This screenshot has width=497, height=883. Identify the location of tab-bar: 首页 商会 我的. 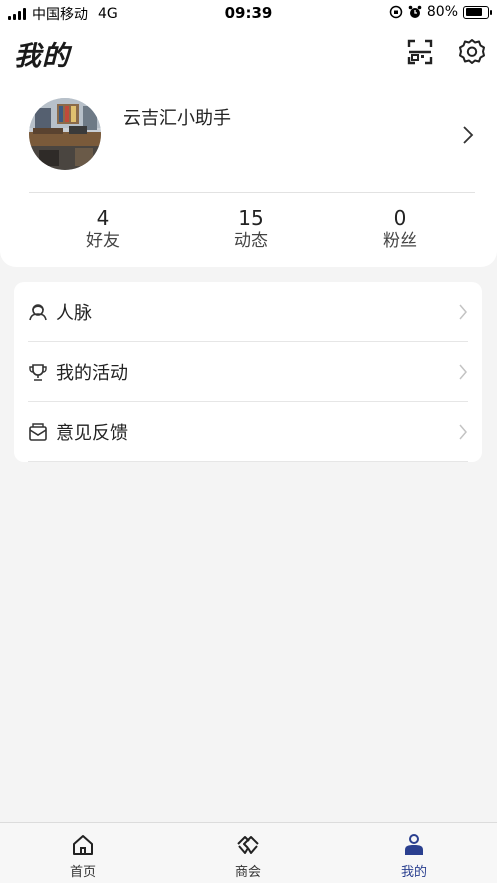
(248, 852).